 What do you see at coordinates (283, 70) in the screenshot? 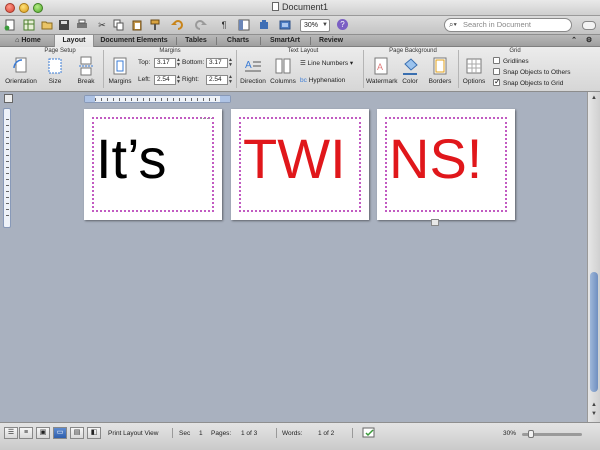
I see `columns-button: Columns` at bounding box center [283, 70].